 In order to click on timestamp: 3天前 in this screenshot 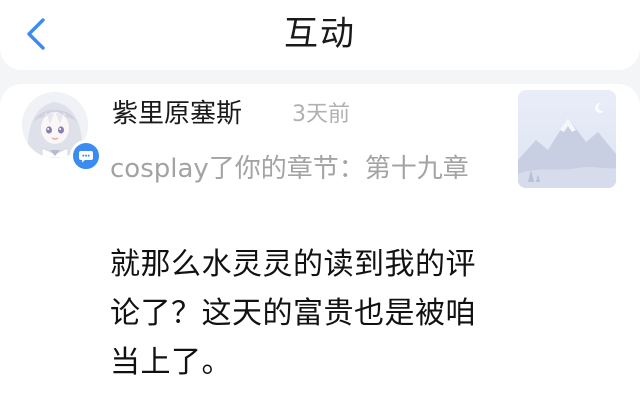, I will do `click(321, 114)`.